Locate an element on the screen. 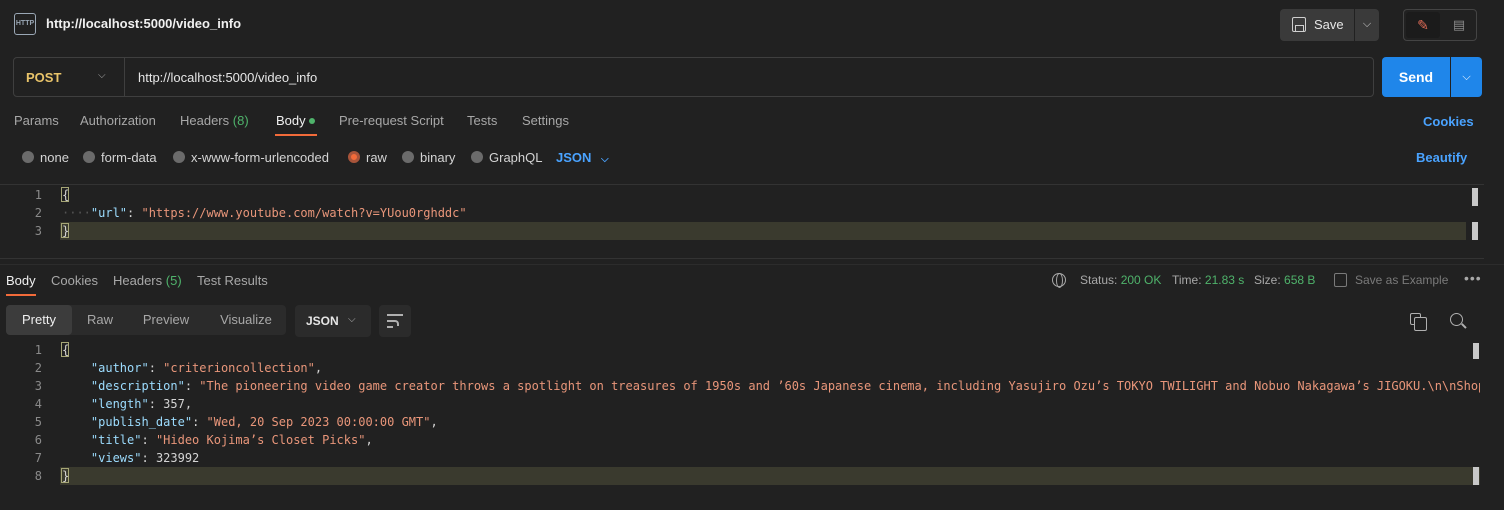 Image resolution: width=1504 pixels, height=510 pixels. code-line: "title": "Hideo Kojima’s Closet Picks", is located at coordinates (231, 440).